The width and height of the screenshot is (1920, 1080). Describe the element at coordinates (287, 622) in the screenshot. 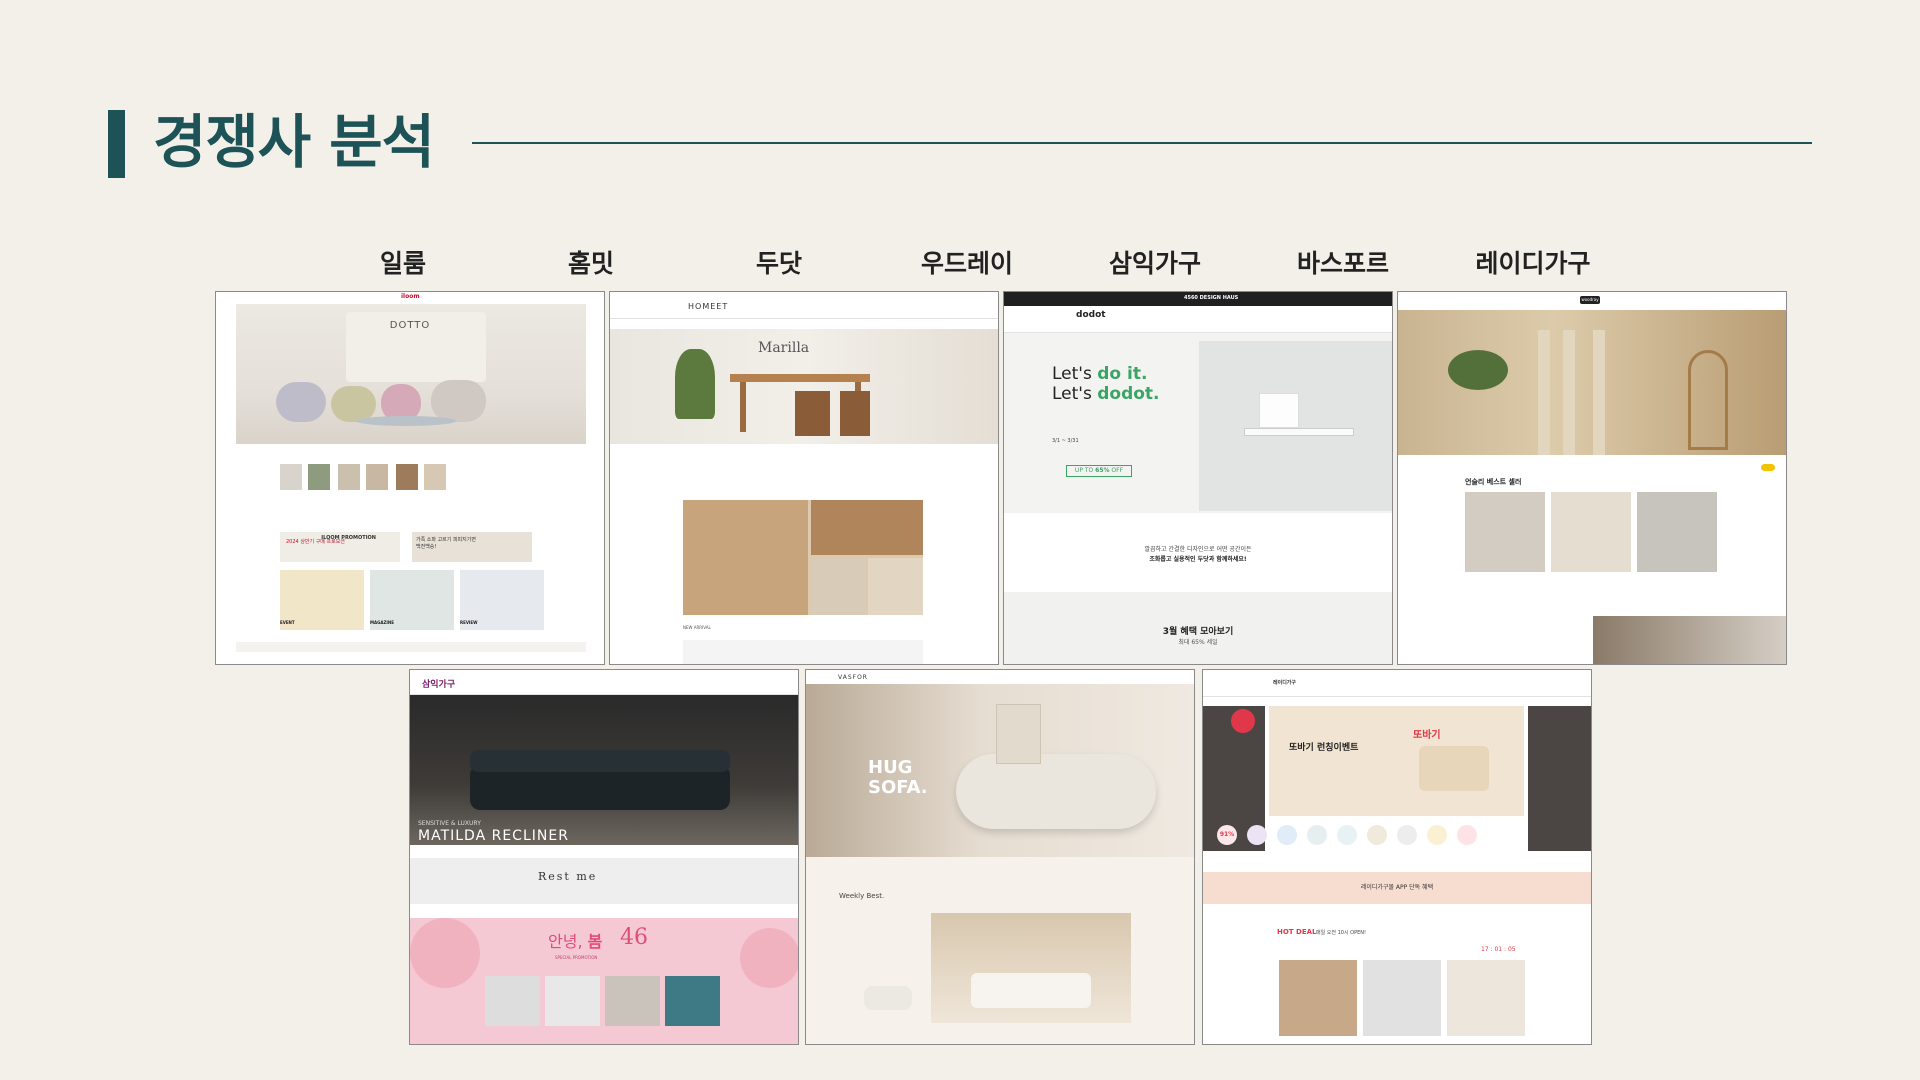

I see `iloom-event-tag: EVENT` at that location.